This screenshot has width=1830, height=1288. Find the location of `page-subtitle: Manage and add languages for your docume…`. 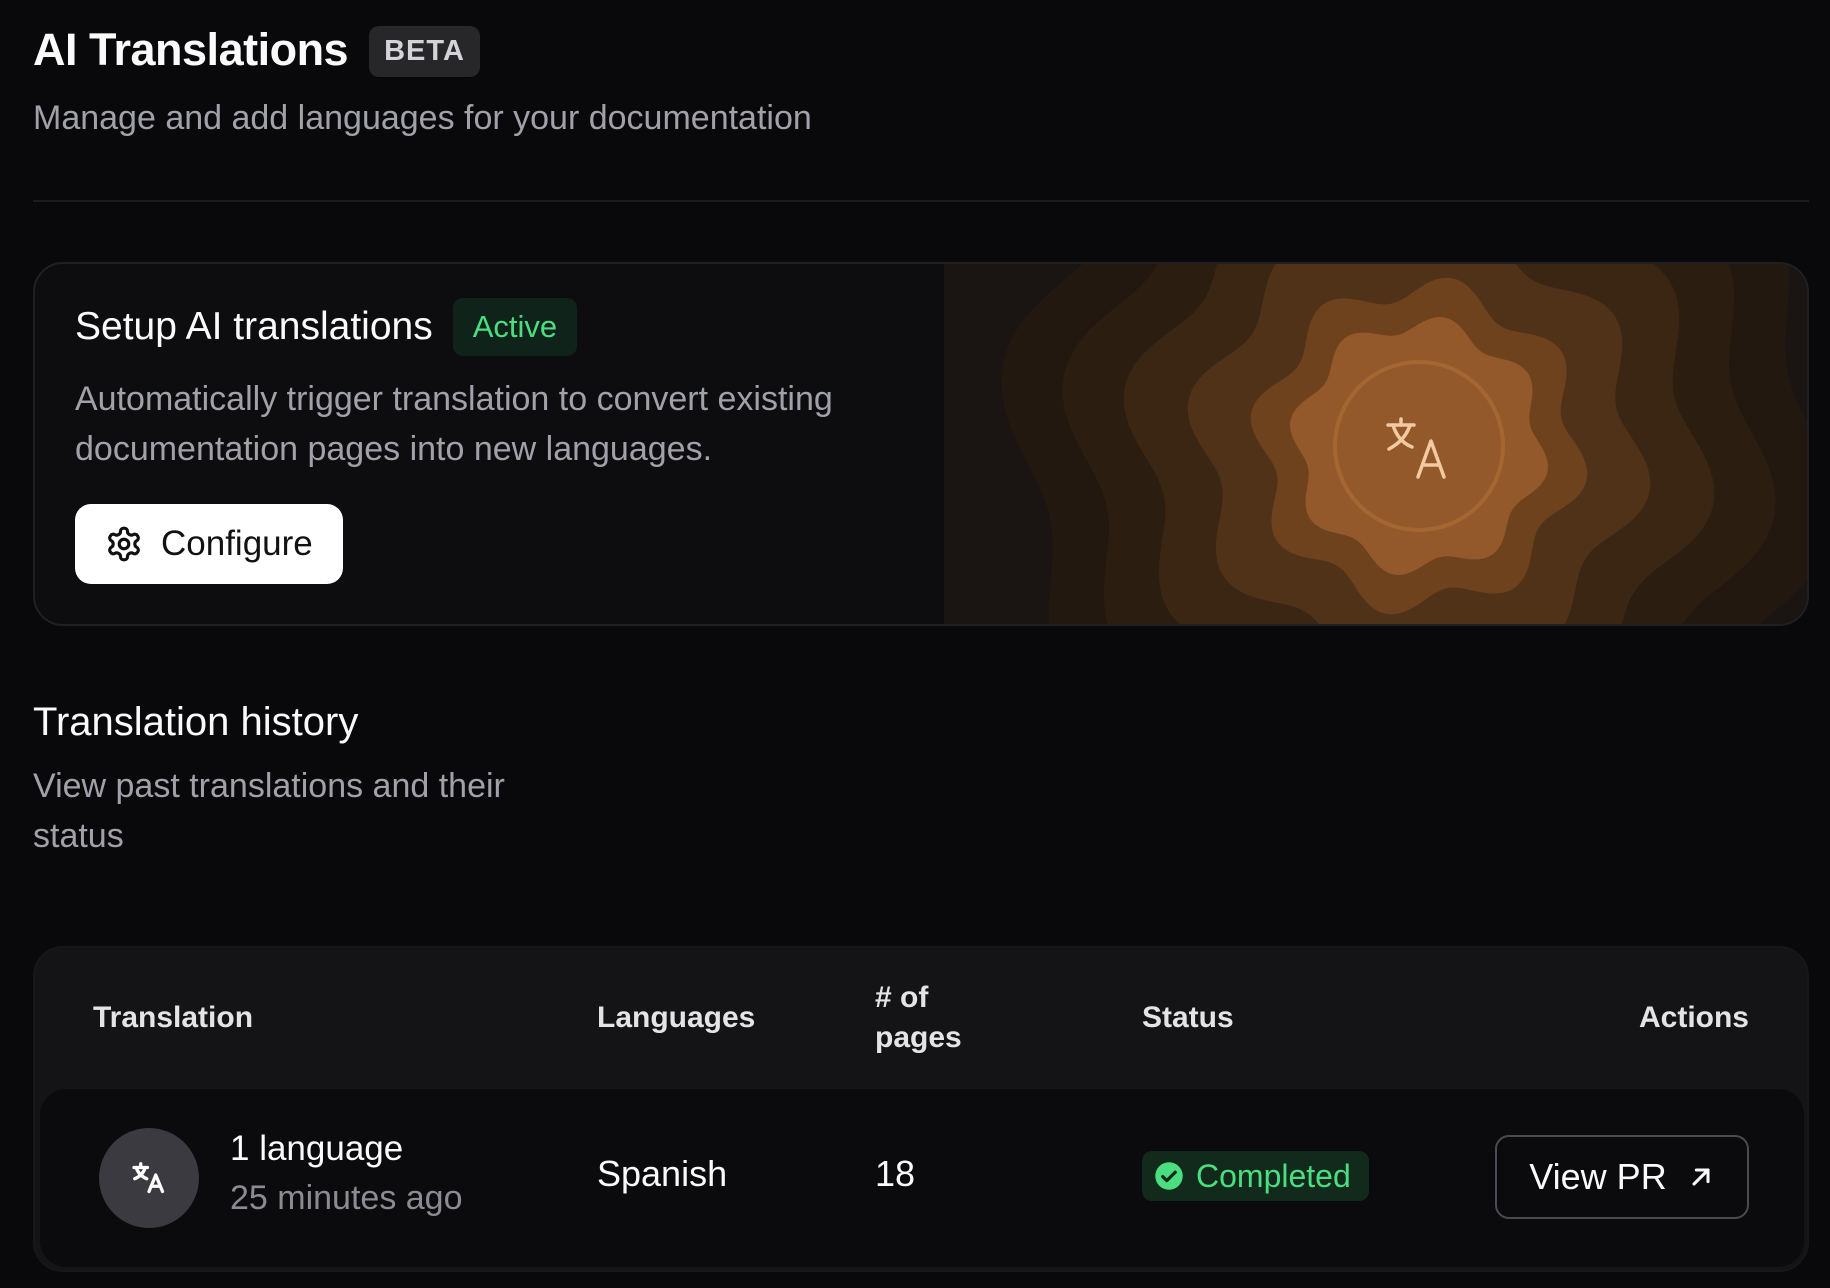

page-subtitle: Manage and add languages for your docume… is located at coordinates (422, 118).